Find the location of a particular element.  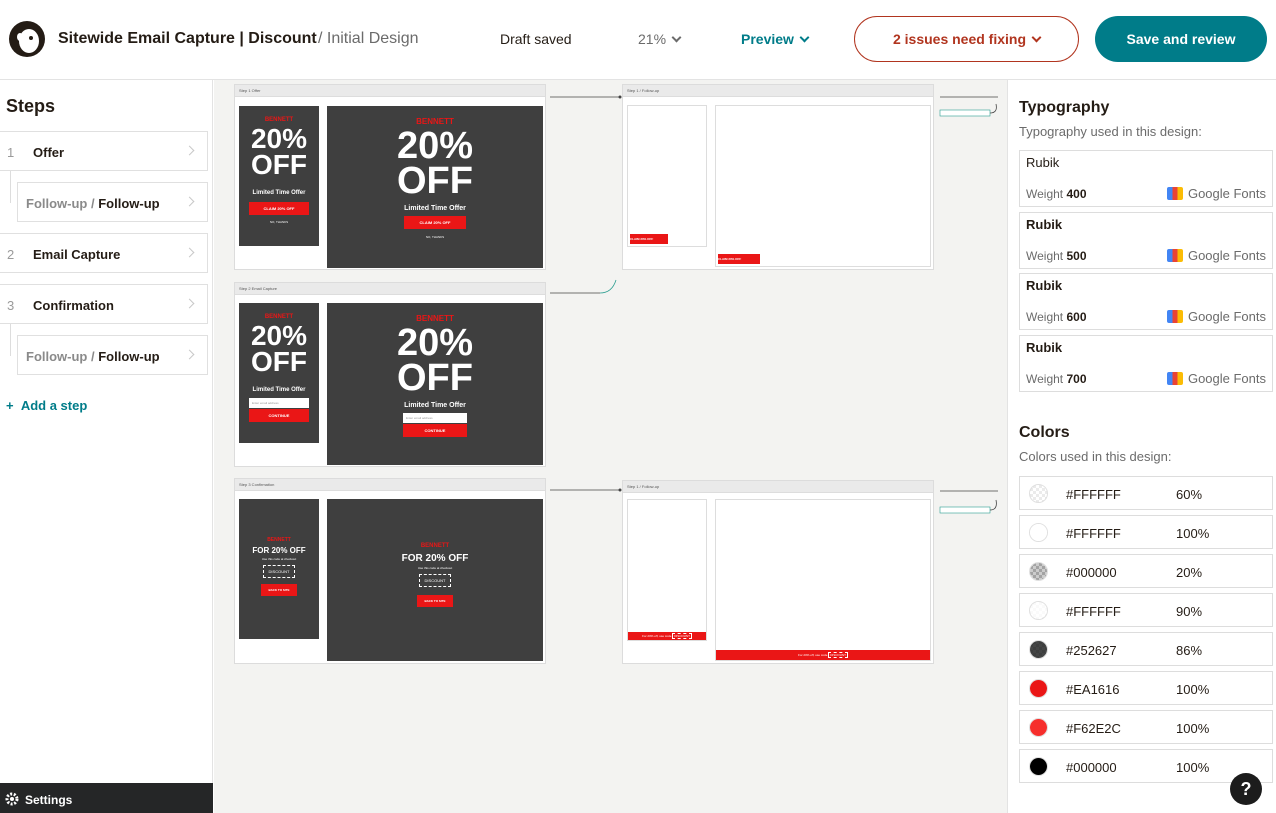

issues-button: 2 issues need fixing is located at coordinates (966, 39).